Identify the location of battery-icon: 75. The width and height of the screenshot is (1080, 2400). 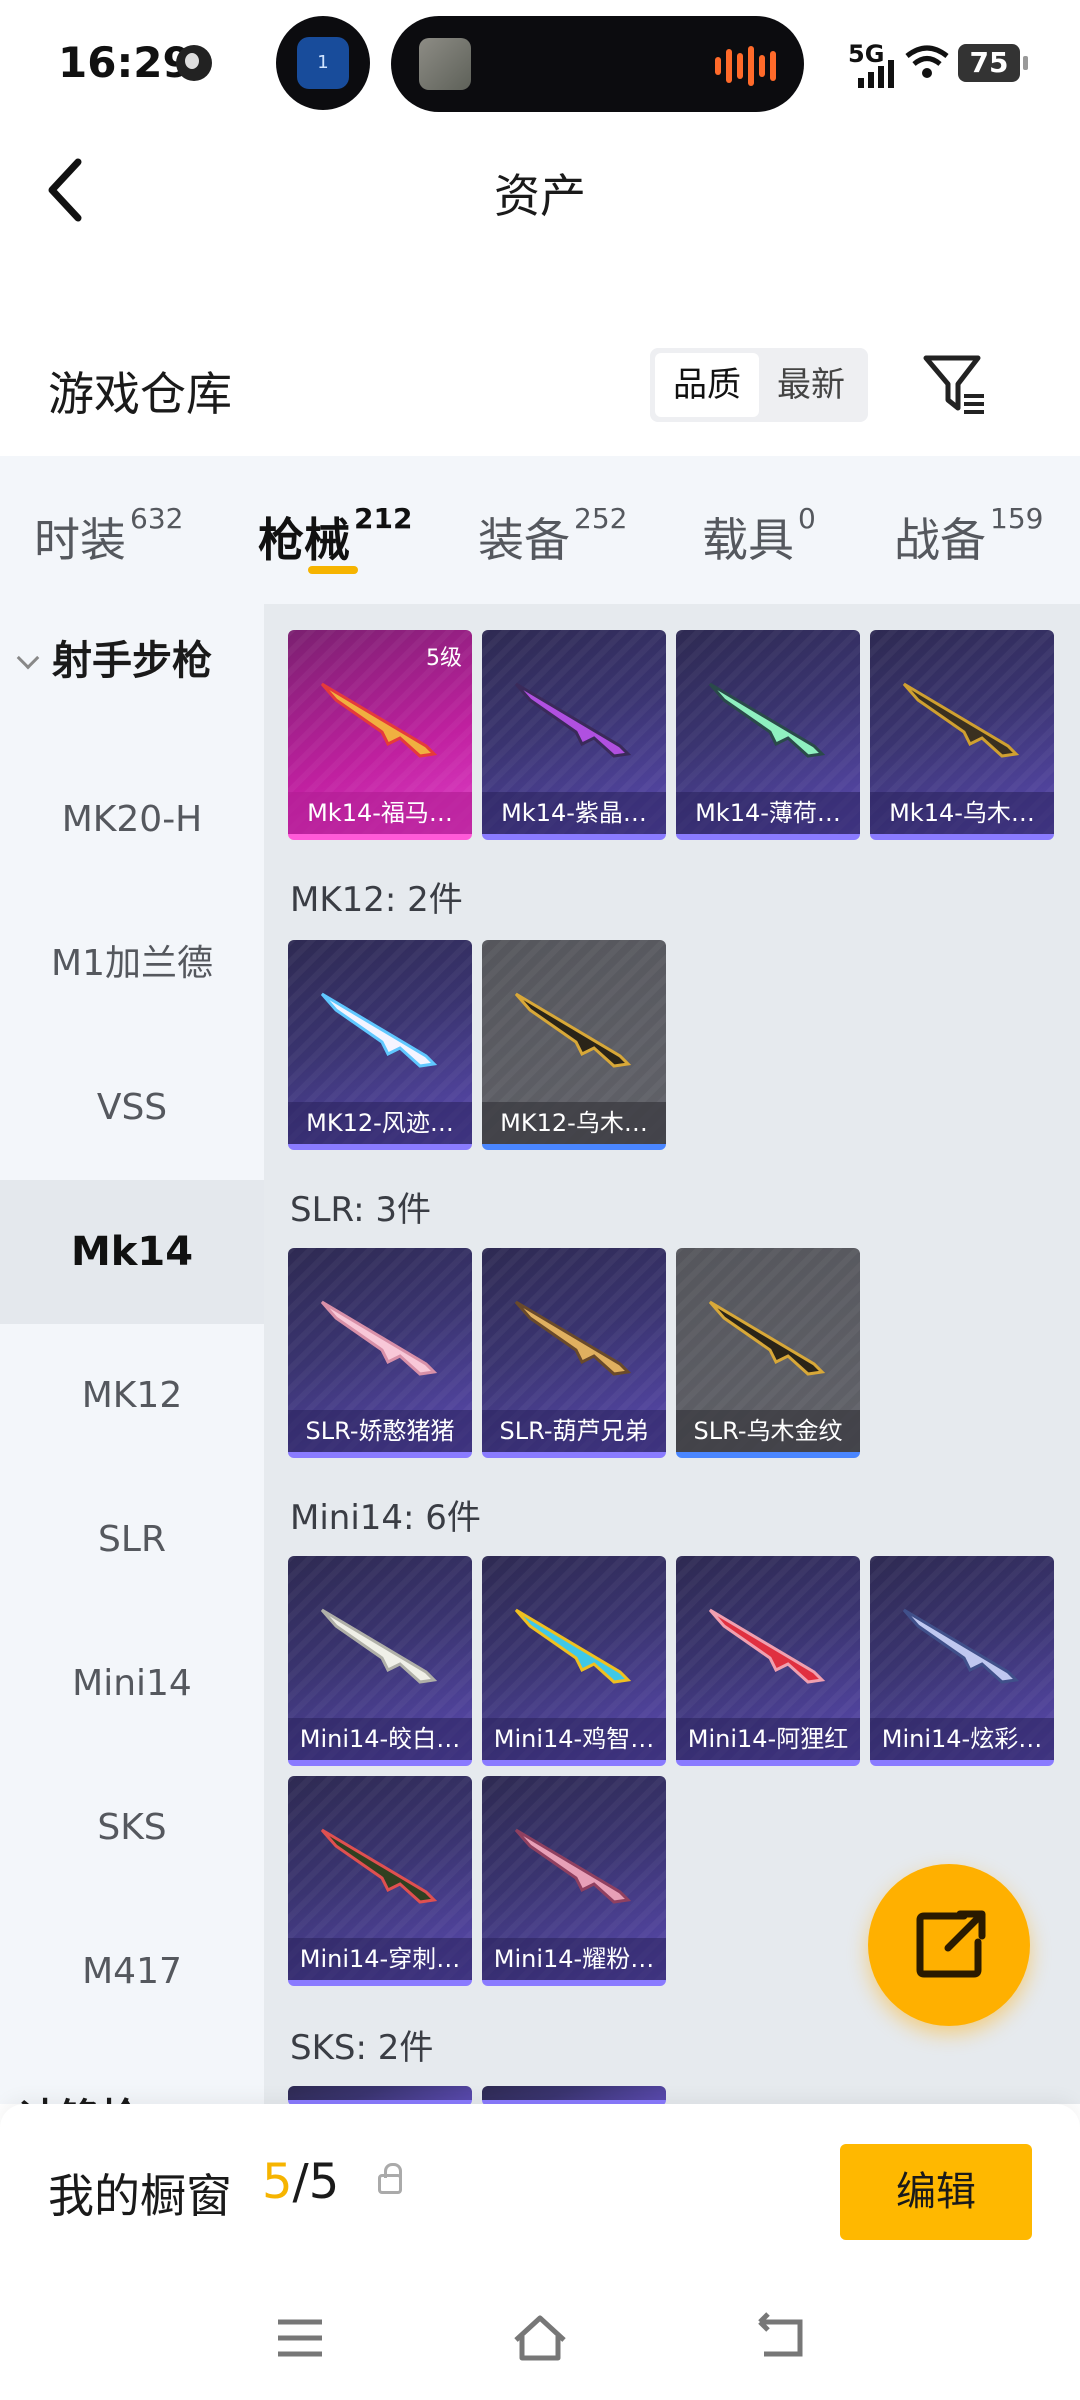
(993, 63).